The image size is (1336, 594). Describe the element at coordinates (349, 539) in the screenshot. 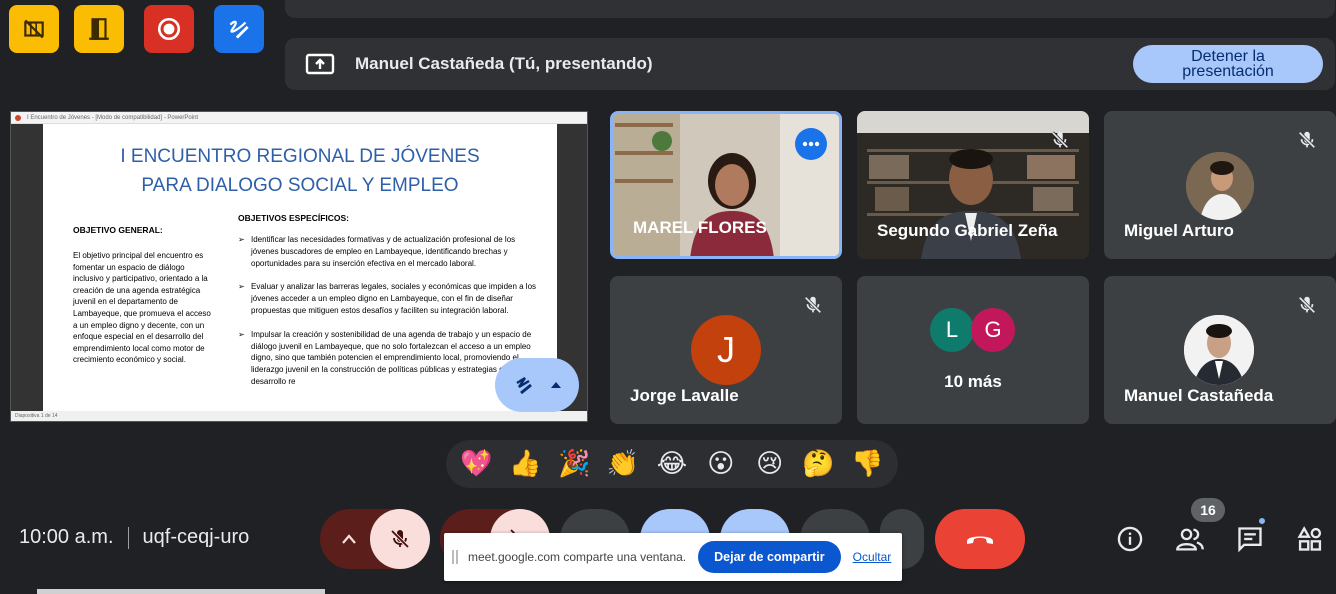

I see `chevron-up-icon` at that location.